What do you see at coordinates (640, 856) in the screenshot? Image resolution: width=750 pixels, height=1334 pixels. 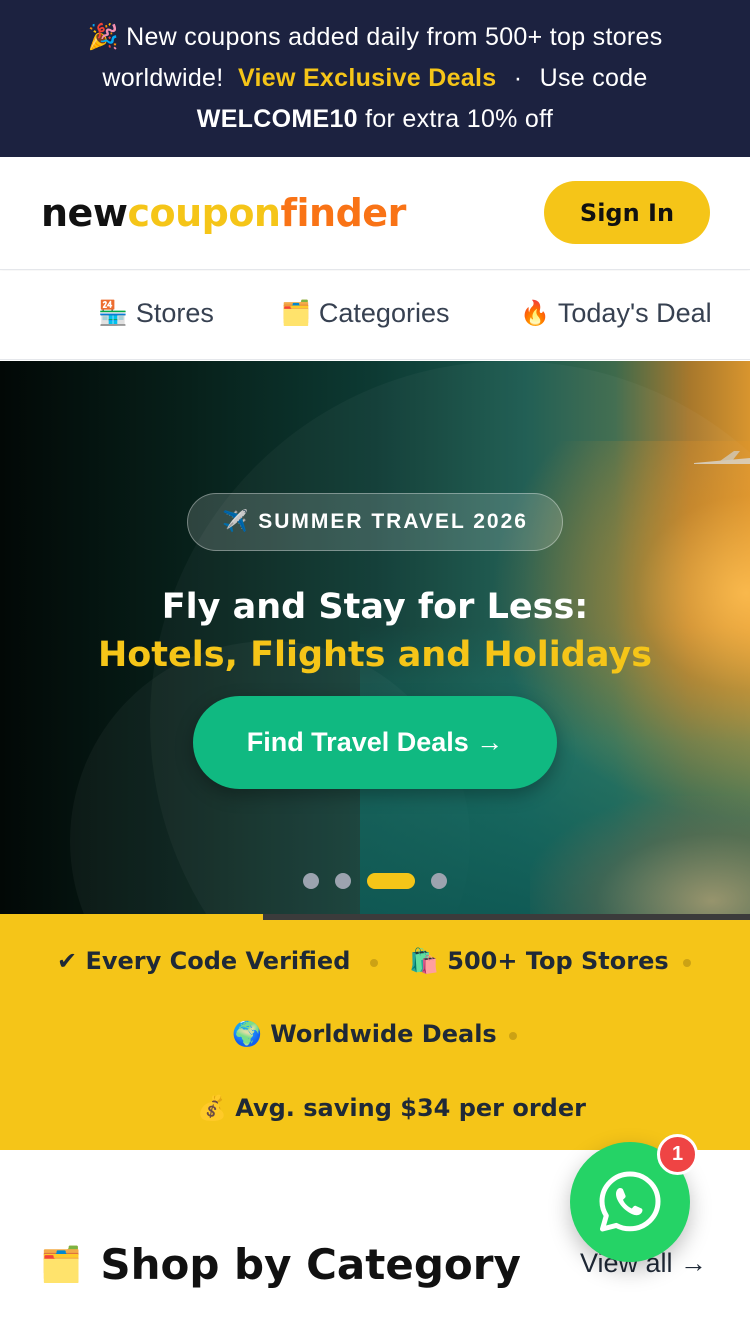 I see `hero-beach-image` at bounding box center [640, 856].